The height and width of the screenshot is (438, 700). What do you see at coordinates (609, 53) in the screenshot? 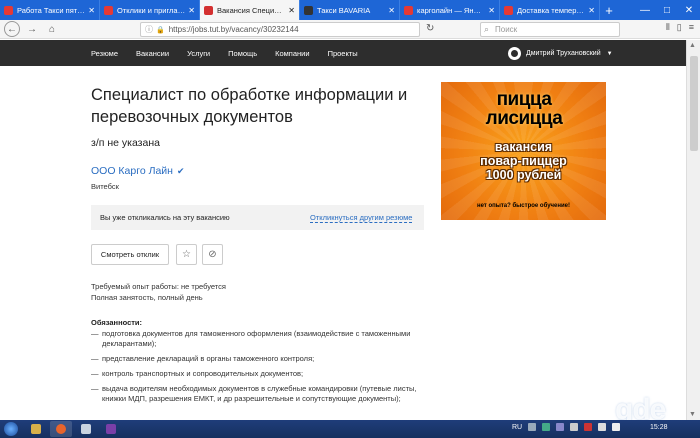
I see `chevron-down-icon: ▼` at bounding box center [609, 53].